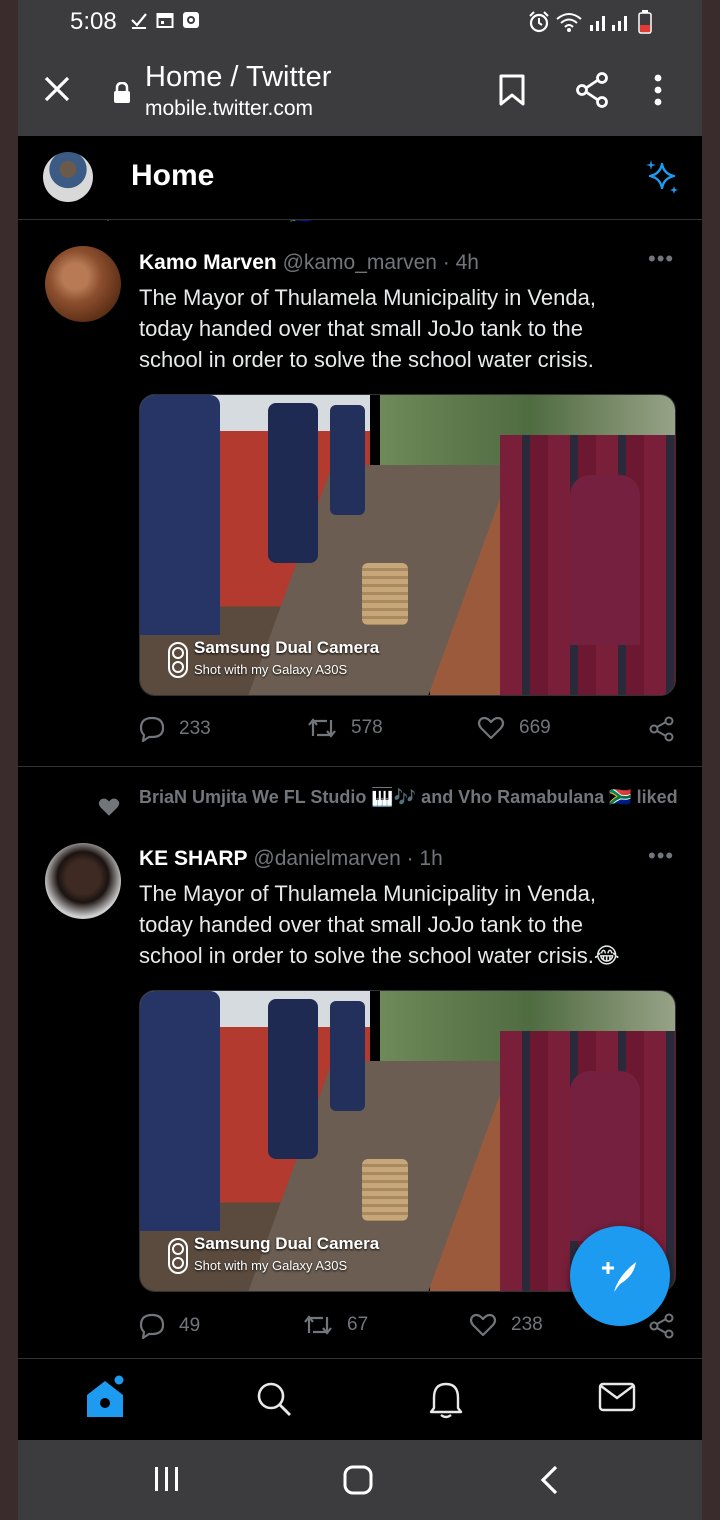  Describe the element at coordinates (569, 22) in the screenshot. I see `wifi-icon` at that location.